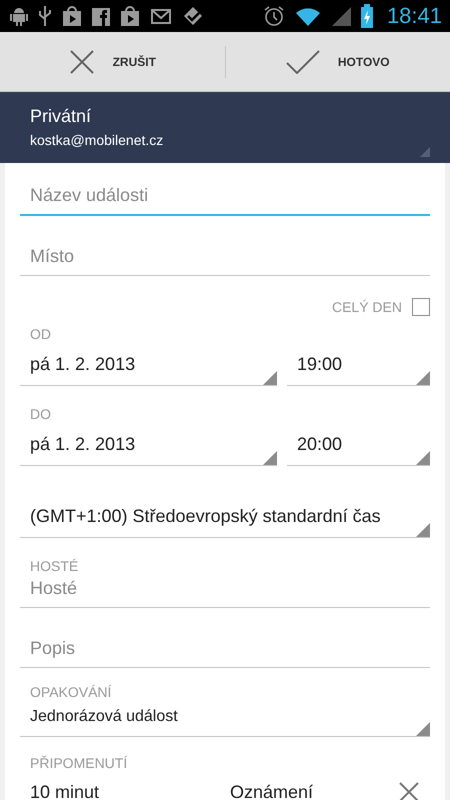  Describe the element at coordinates (225, 127) in the screenshot. I see `calendar-account-selector: Privátní kostka@mobilenet.cz` at that location.